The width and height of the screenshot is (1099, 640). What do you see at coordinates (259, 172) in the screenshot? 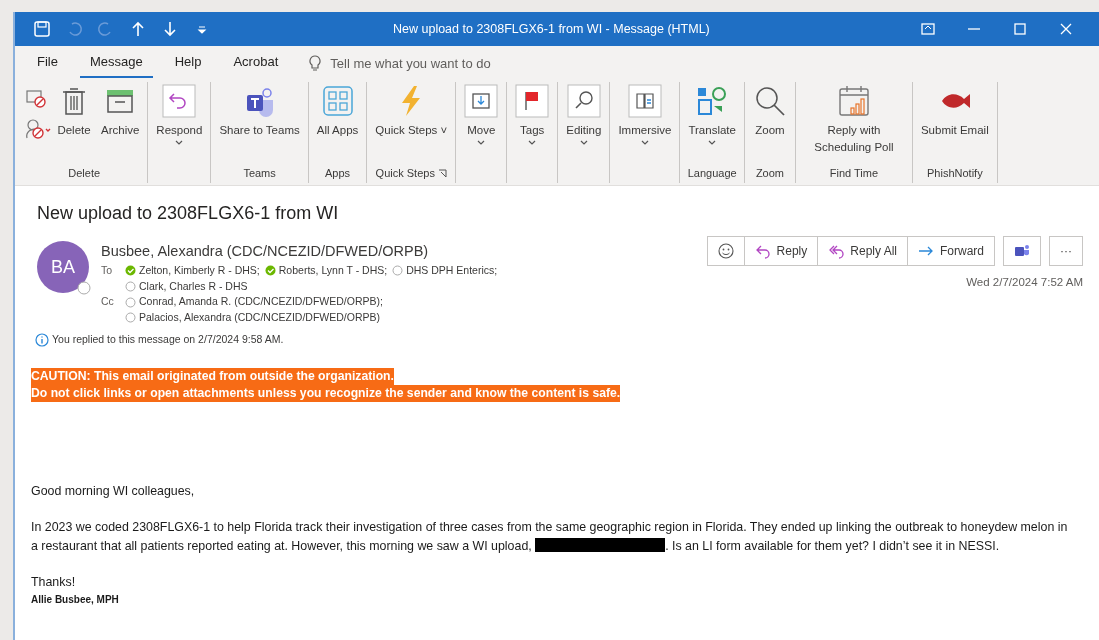
I see `ribbon-group-label: Teams` at bounding box center [259, 172].